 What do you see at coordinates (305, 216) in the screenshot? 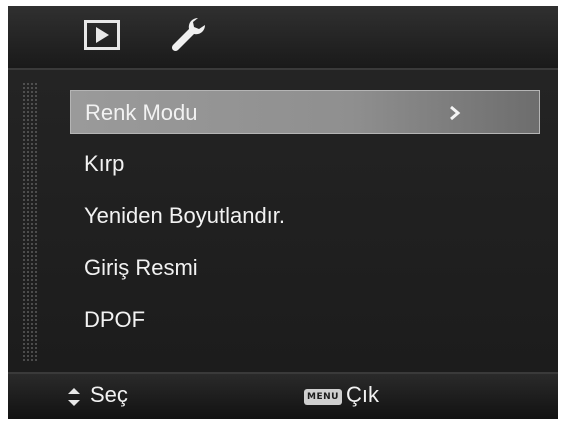
I see `menu-item-yeniden-boyutlandir: Yeniden Boyutlandır.` at bounding box center [305, 216].